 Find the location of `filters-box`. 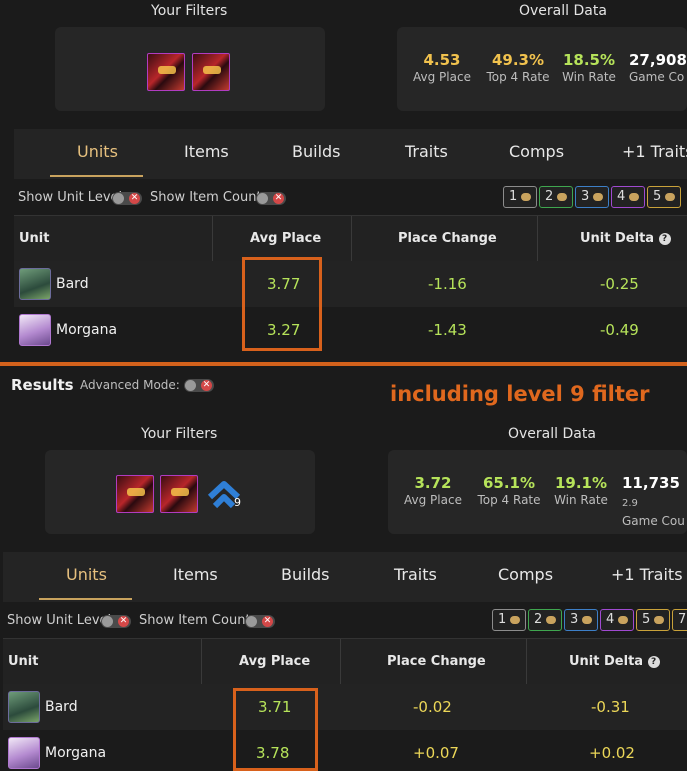

filters-box is located at coordinates (190, 69).